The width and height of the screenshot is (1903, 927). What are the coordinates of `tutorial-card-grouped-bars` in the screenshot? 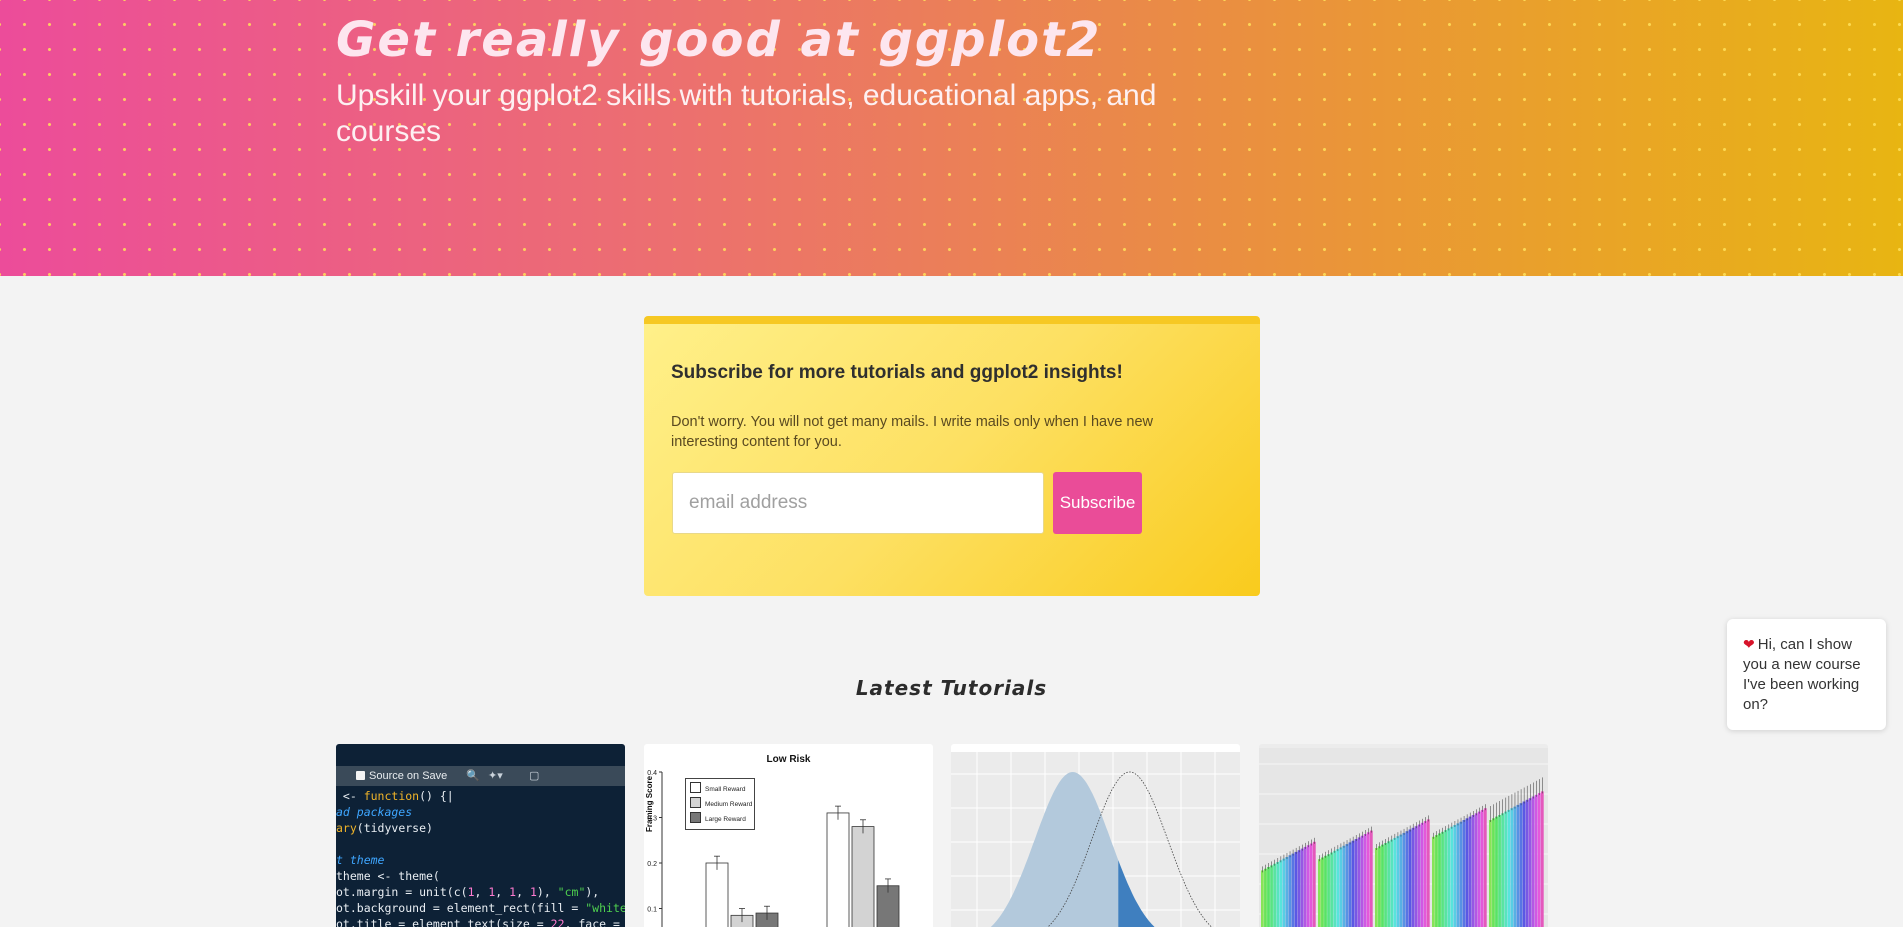 It's located at (1403, 835).